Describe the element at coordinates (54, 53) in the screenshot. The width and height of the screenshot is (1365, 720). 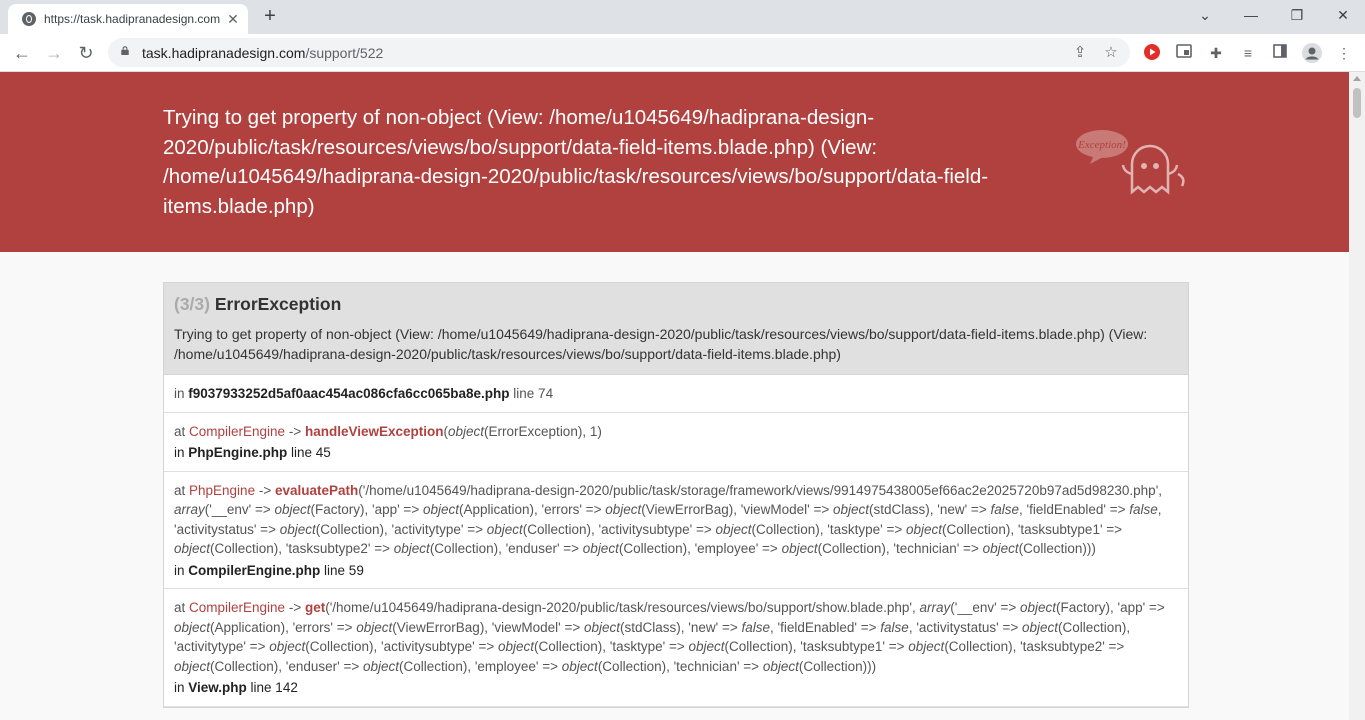
I see `forward-button: →` at that location.